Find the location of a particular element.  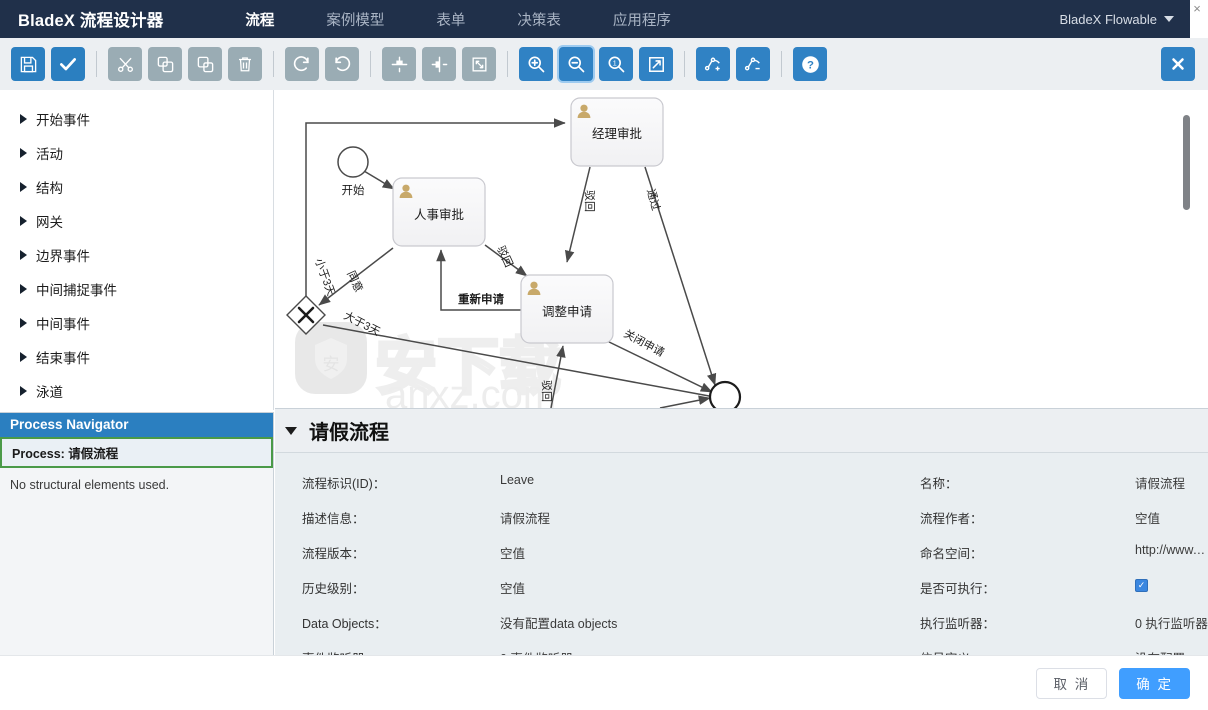

node-start-label: 开始 is located at coordinates (353, 190).